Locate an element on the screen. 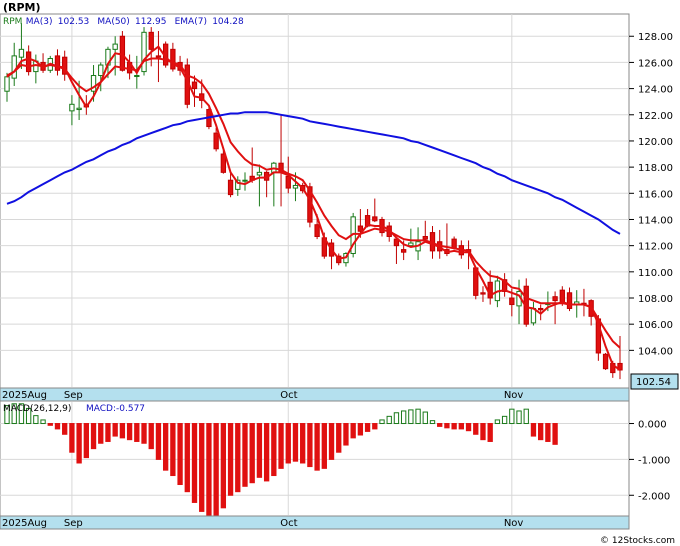 The height and width of the screenshot is (546, 680). legend-value: 112.95 is located at coordinates (151, 22).